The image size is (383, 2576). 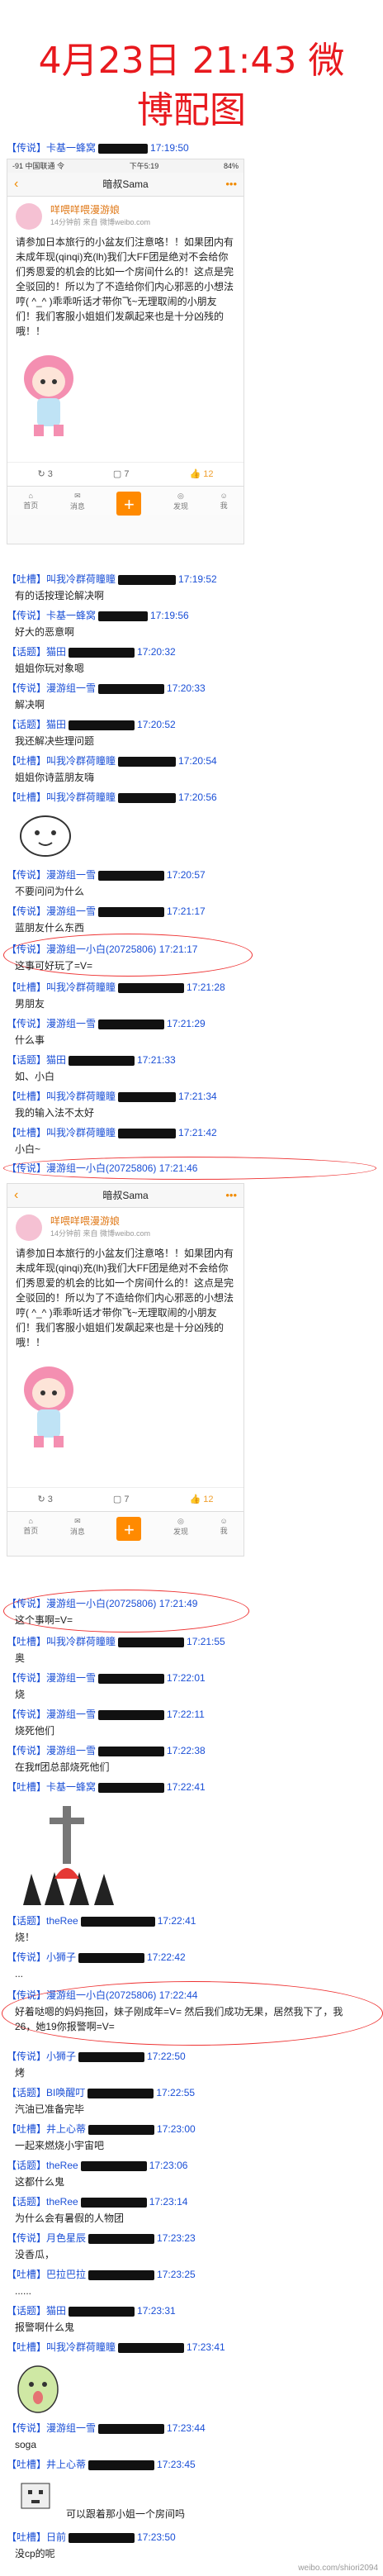 What do you see at coordinates (30, 705) in the screenshot?
I see `chat-message: 解决啊` at bounding box center [30, 705].